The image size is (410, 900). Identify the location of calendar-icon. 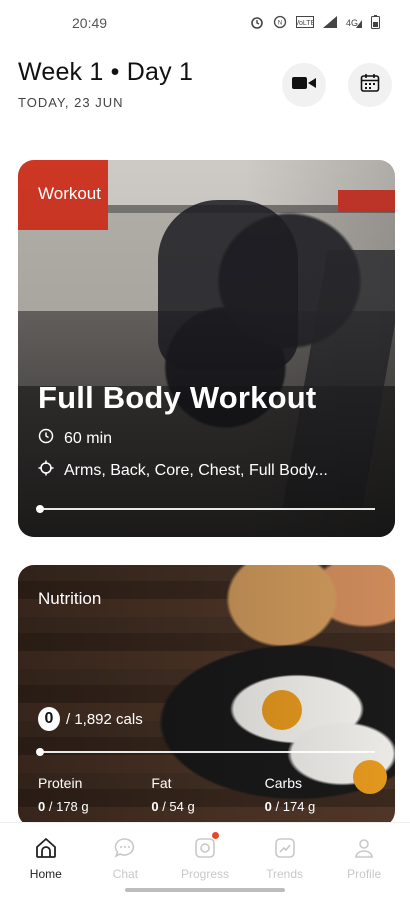
(370, 85).